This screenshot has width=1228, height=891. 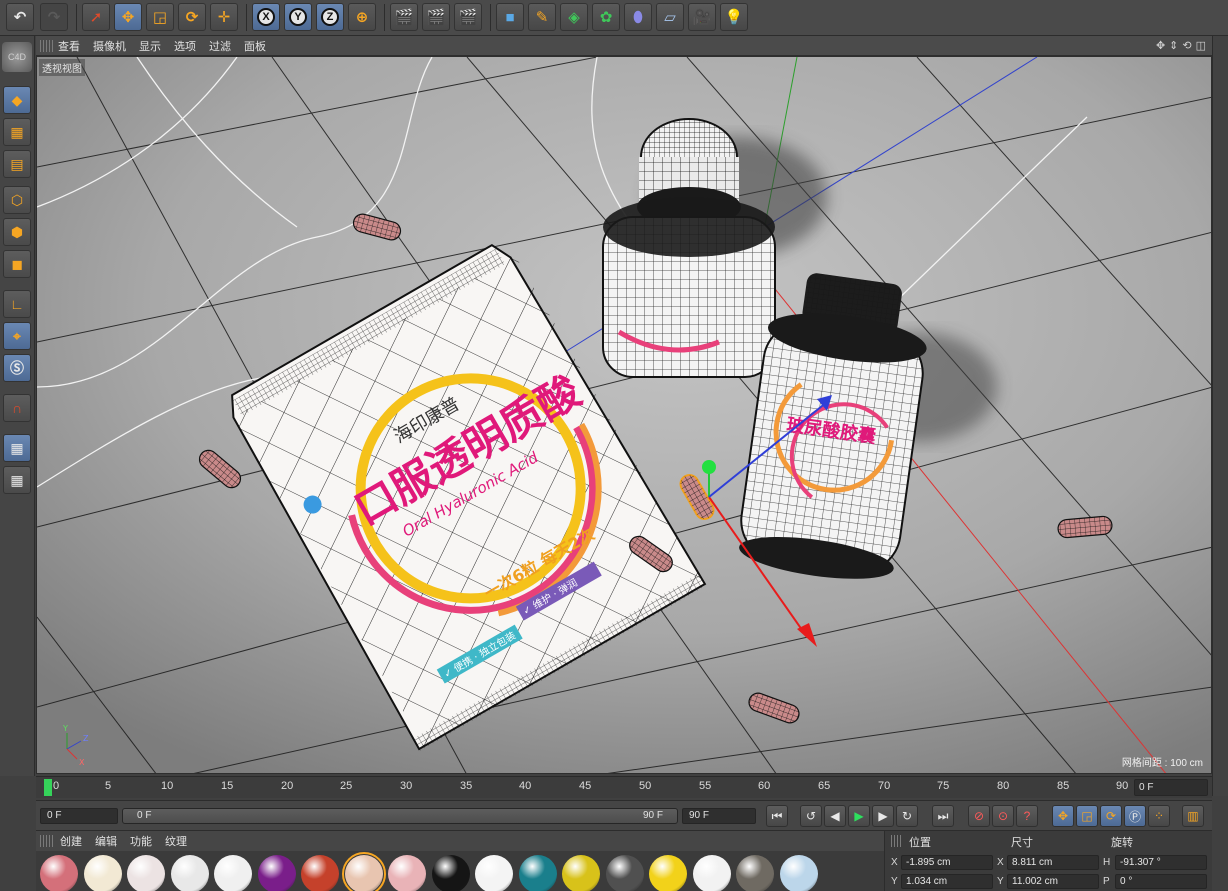 What do you see at coordinates (947, 881) in the screenshot?
I see `pos-y-field: 1.034 cm` at bounding box center [947, 881].